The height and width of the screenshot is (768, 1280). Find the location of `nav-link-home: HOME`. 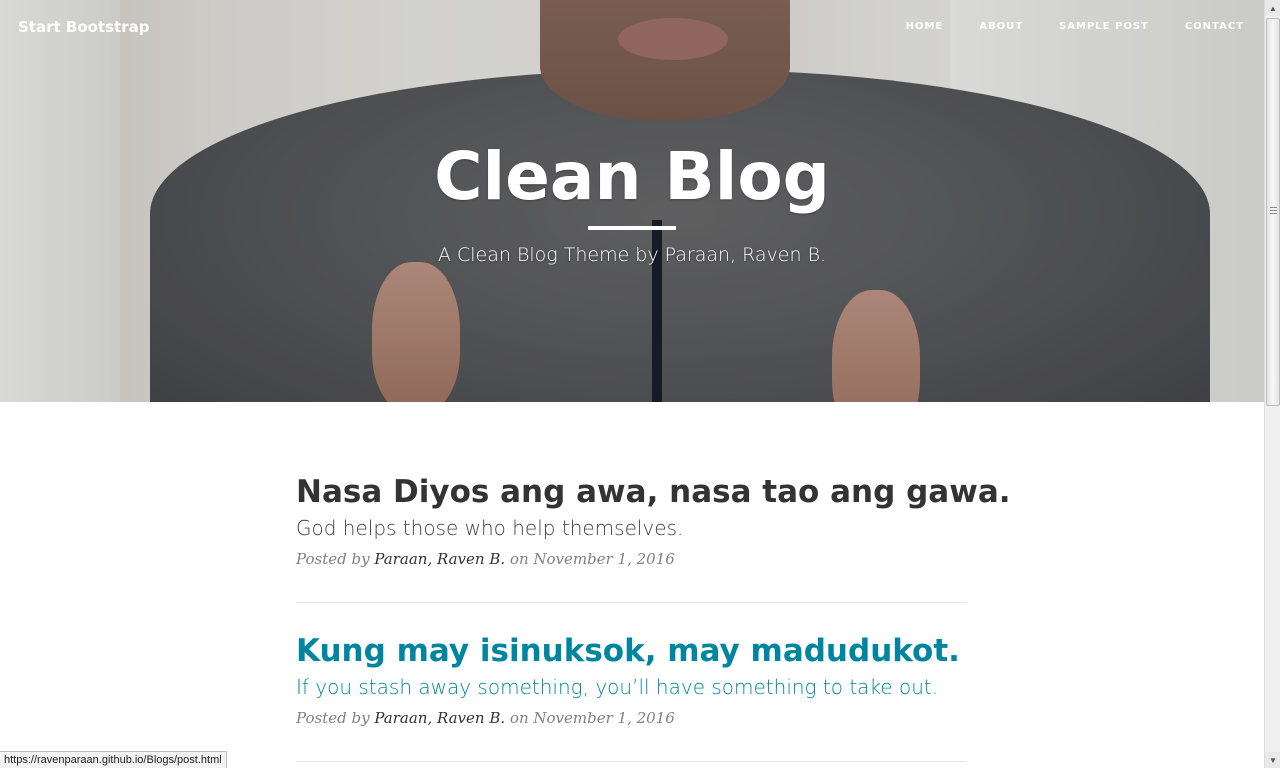

nav-link-home: HOME is located at coordinates (925, 26).